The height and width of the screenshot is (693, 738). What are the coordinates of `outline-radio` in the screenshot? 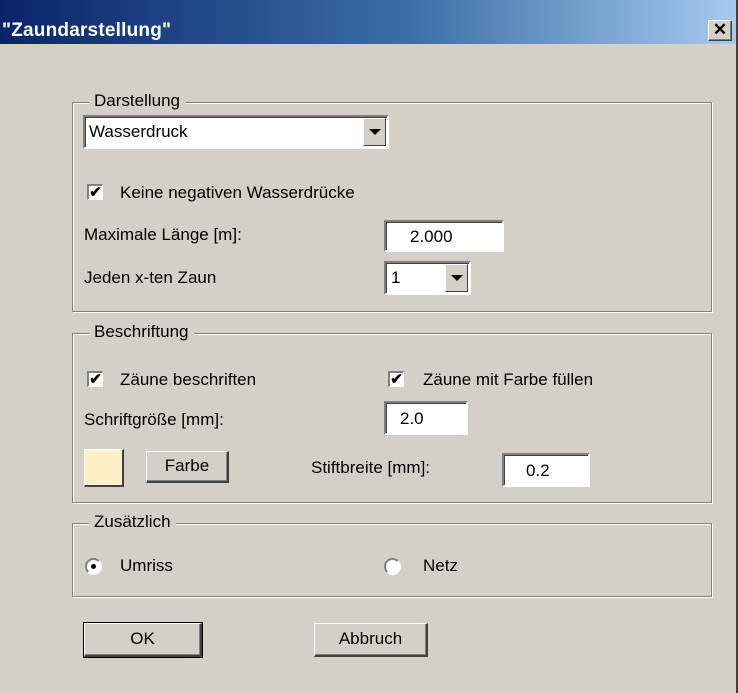 It's located at (93, 566).